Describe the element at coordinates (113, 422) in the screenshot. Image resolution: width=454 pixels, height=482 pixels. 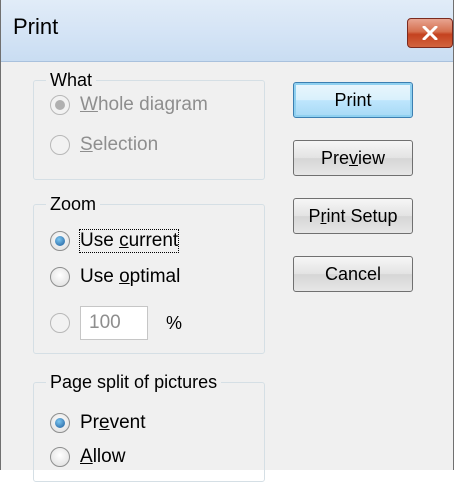
I see `prevent-label: Prevent` at that location.